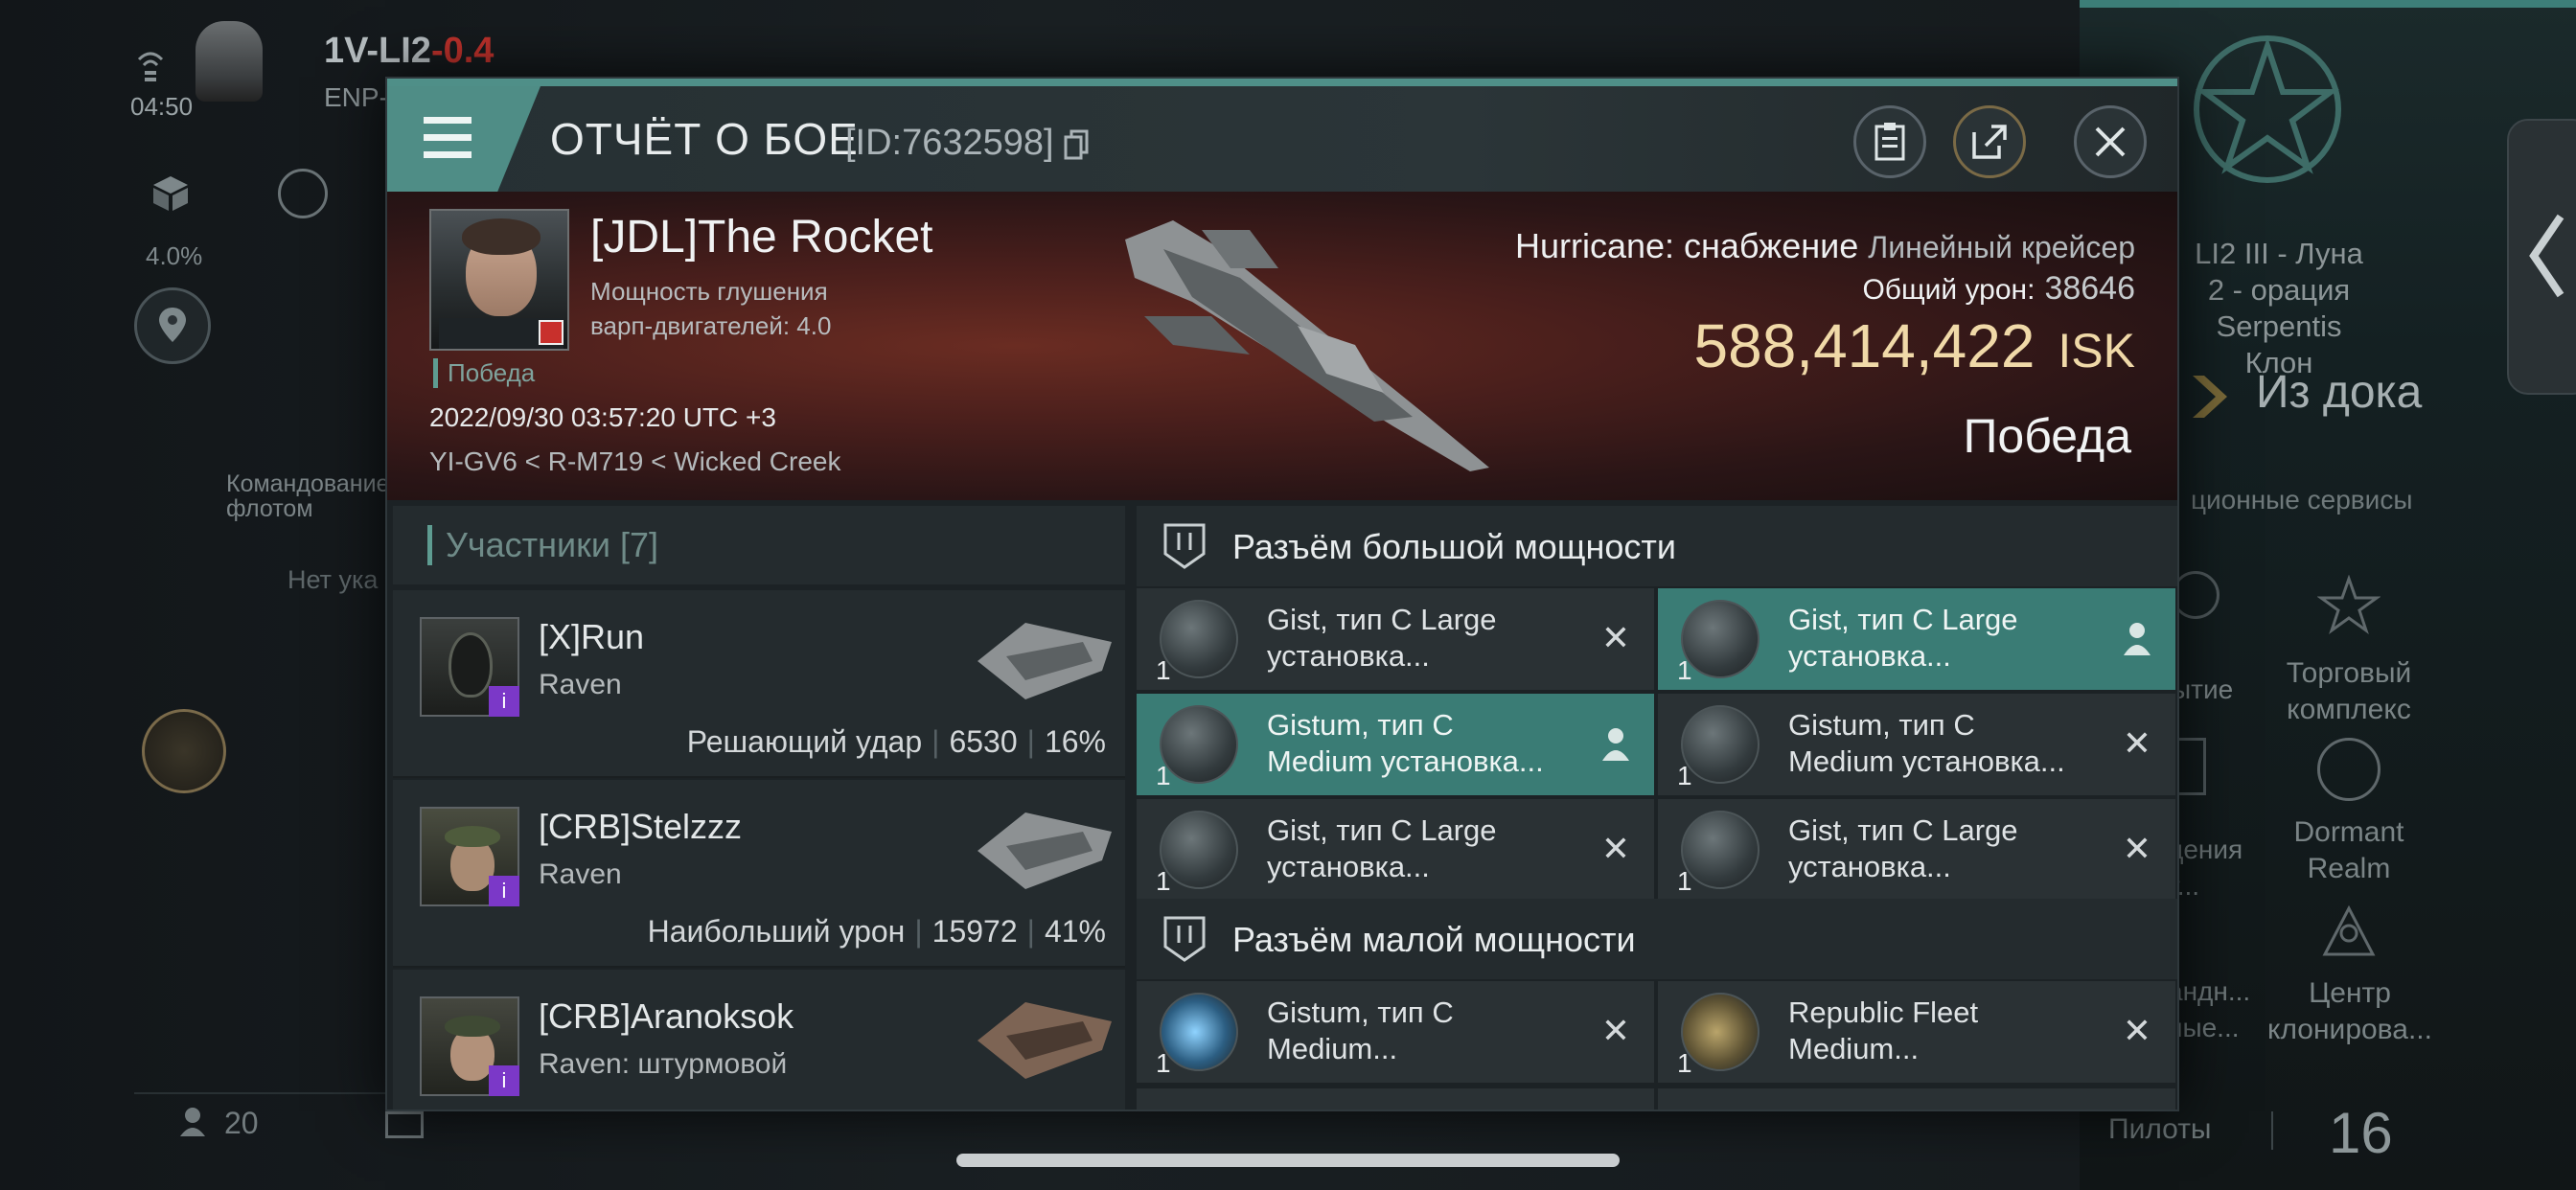  Describe the element at coordinates (303, 194) in the screenshot. I see `overview-icon` at that location.